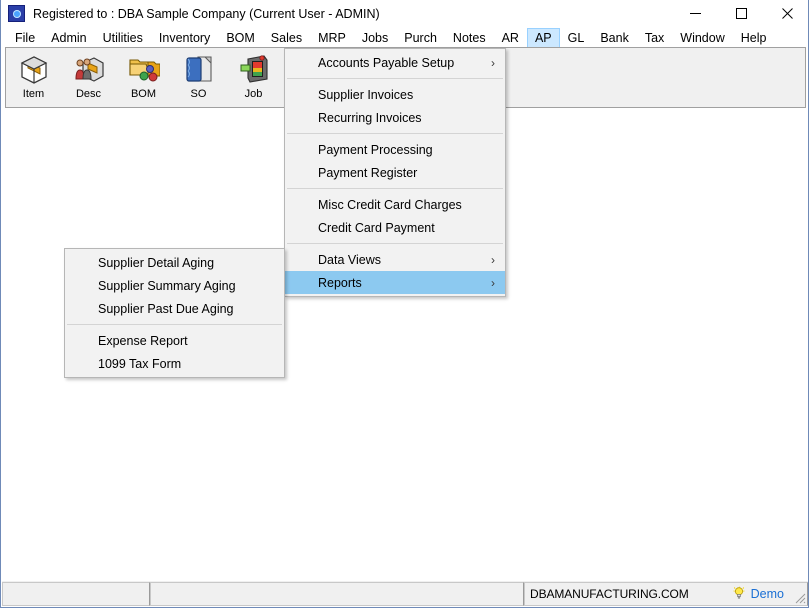 The height and width of the screenshot is (608, 809). I want to click on notepad-icon, so click(199, 69).